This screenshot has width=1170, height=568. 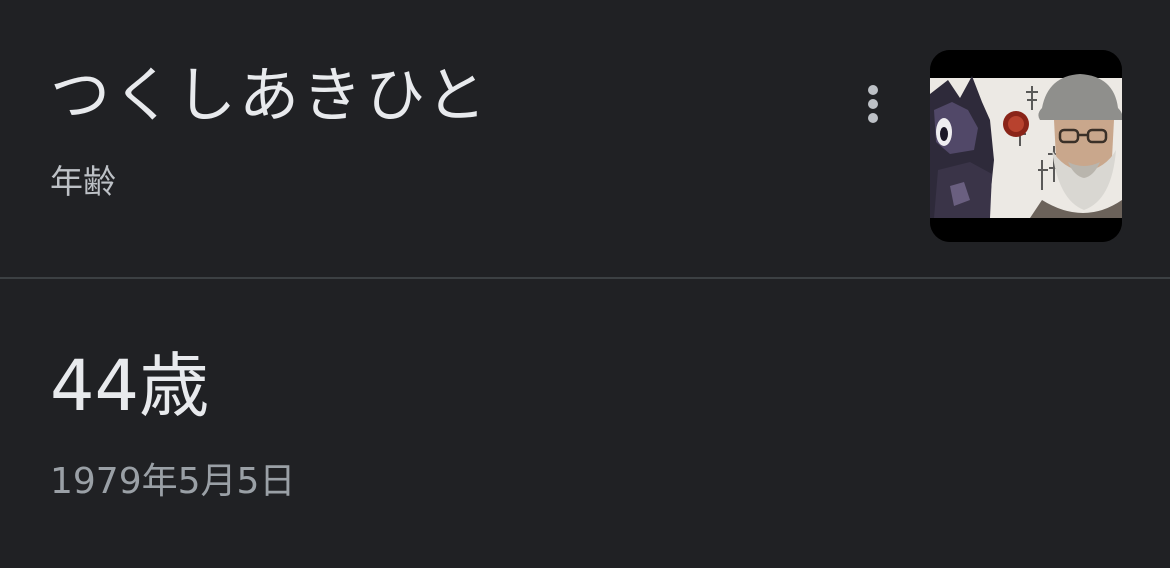 I want to click on more-options-button, so click(x=873, y=104).